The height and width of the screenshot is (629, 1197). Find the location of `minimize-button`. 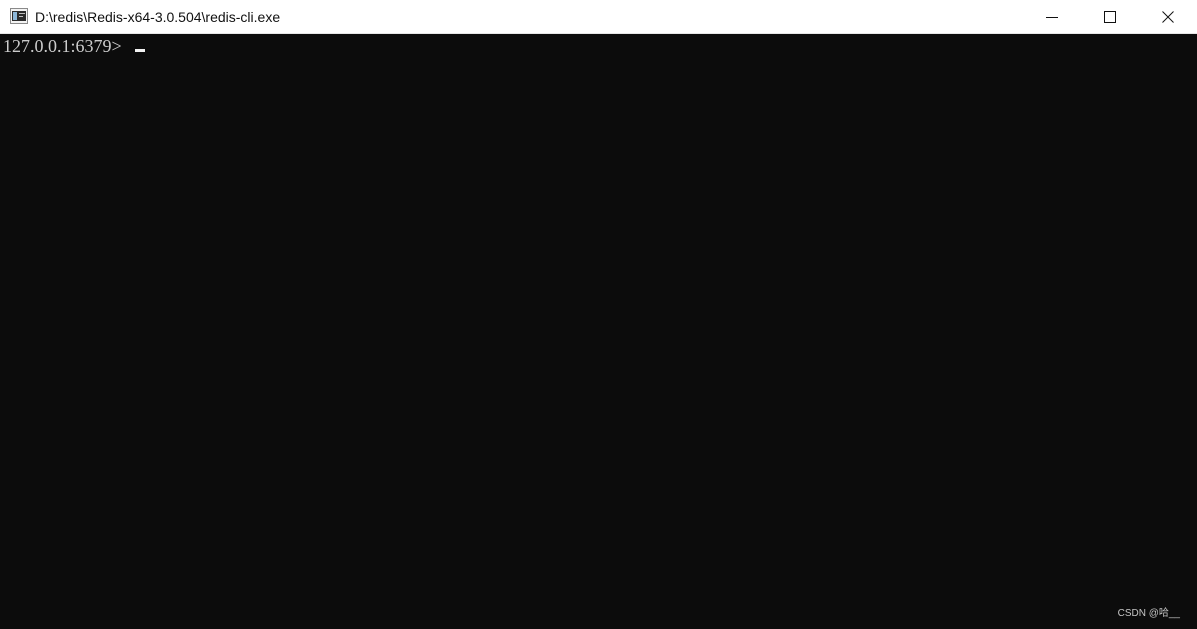

minimize-button is located at coordinates (1052, 17).